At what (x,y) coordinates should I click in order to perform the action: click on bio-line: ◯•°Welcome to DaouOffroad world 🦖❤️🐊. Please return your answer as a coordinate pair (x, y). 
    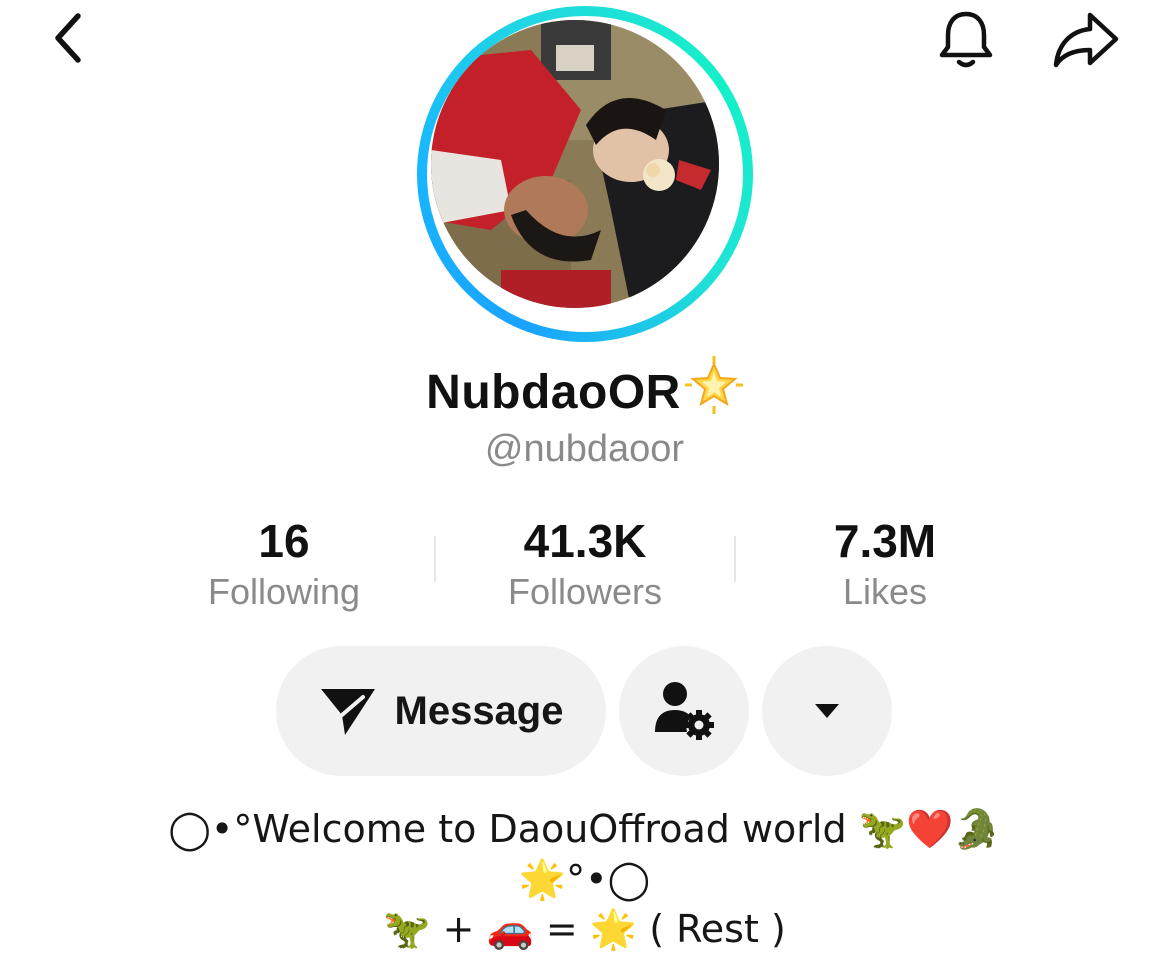
    Looking at the image, I should click on (584, 829).